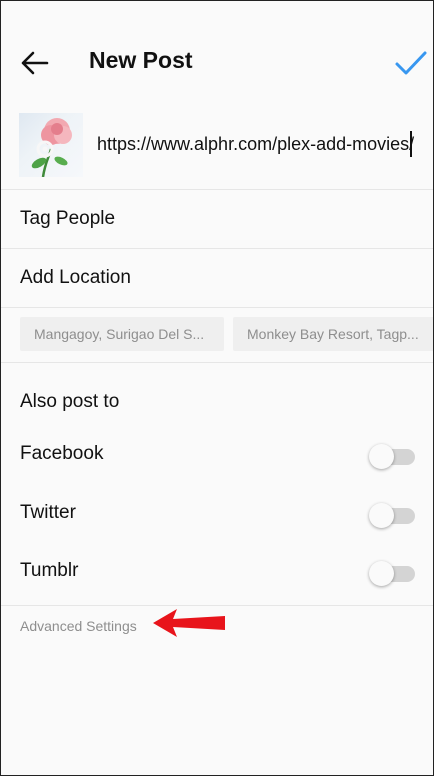  What do you see at coordinates (78, 626) in the screenshot?
I see `advanced-settings-link: Advanced Settings` at bounding box center [78, 626].